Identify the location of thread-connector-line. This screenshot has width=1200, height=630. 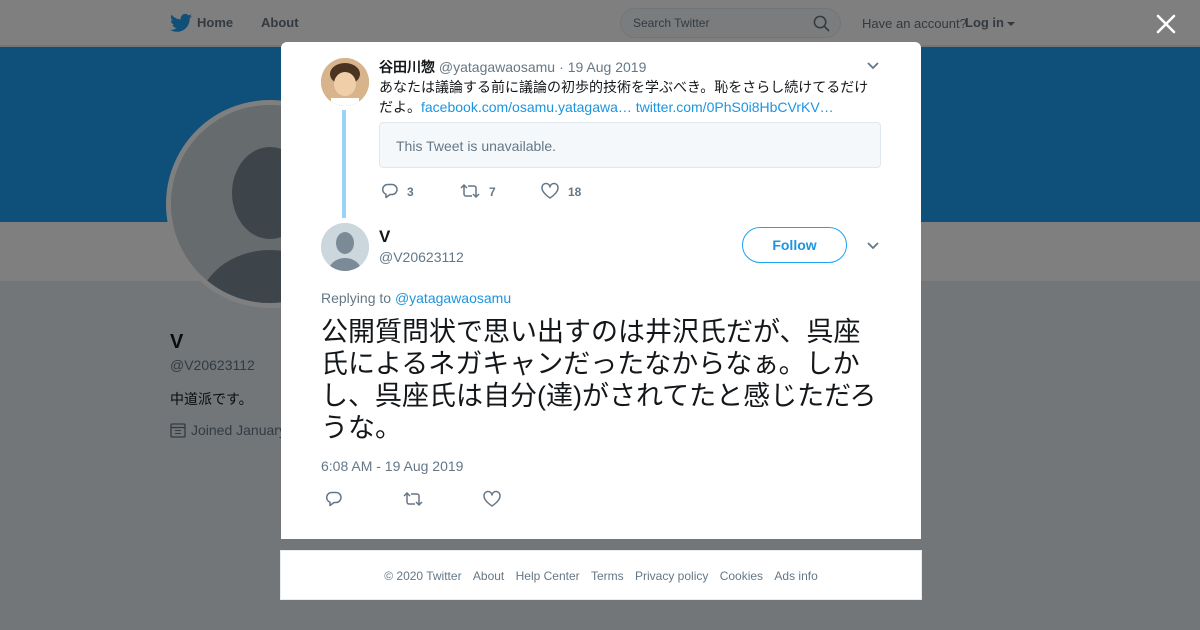
(344, 164).